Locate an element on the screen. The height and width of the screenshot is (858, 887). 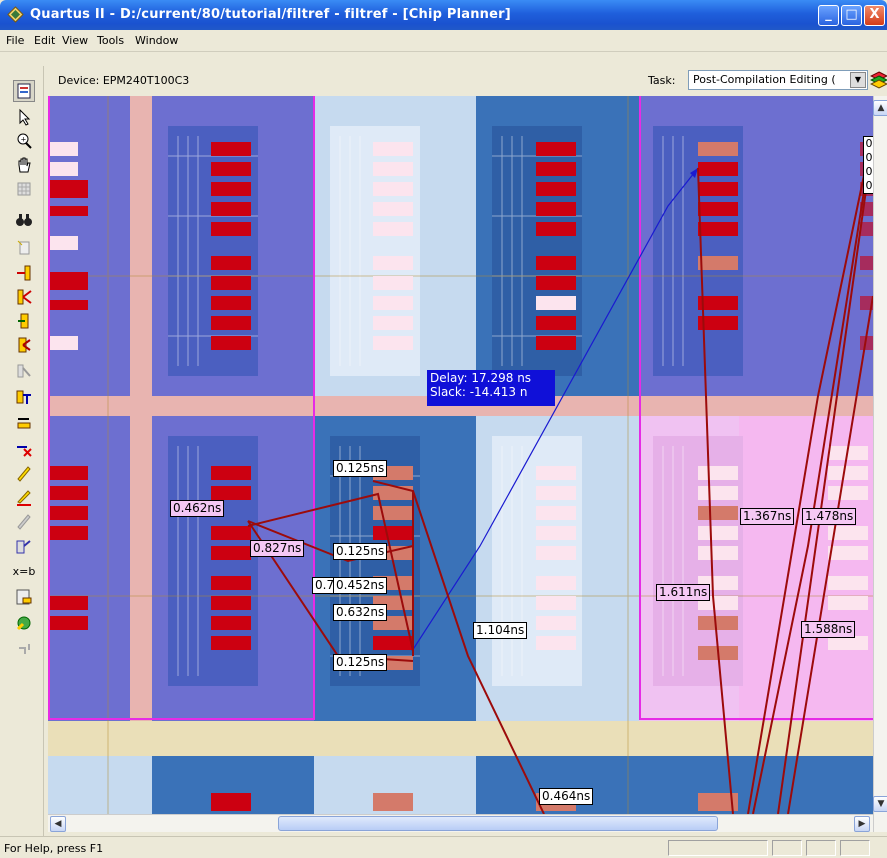
binoculars-icon is located at coordinates (24, 219).